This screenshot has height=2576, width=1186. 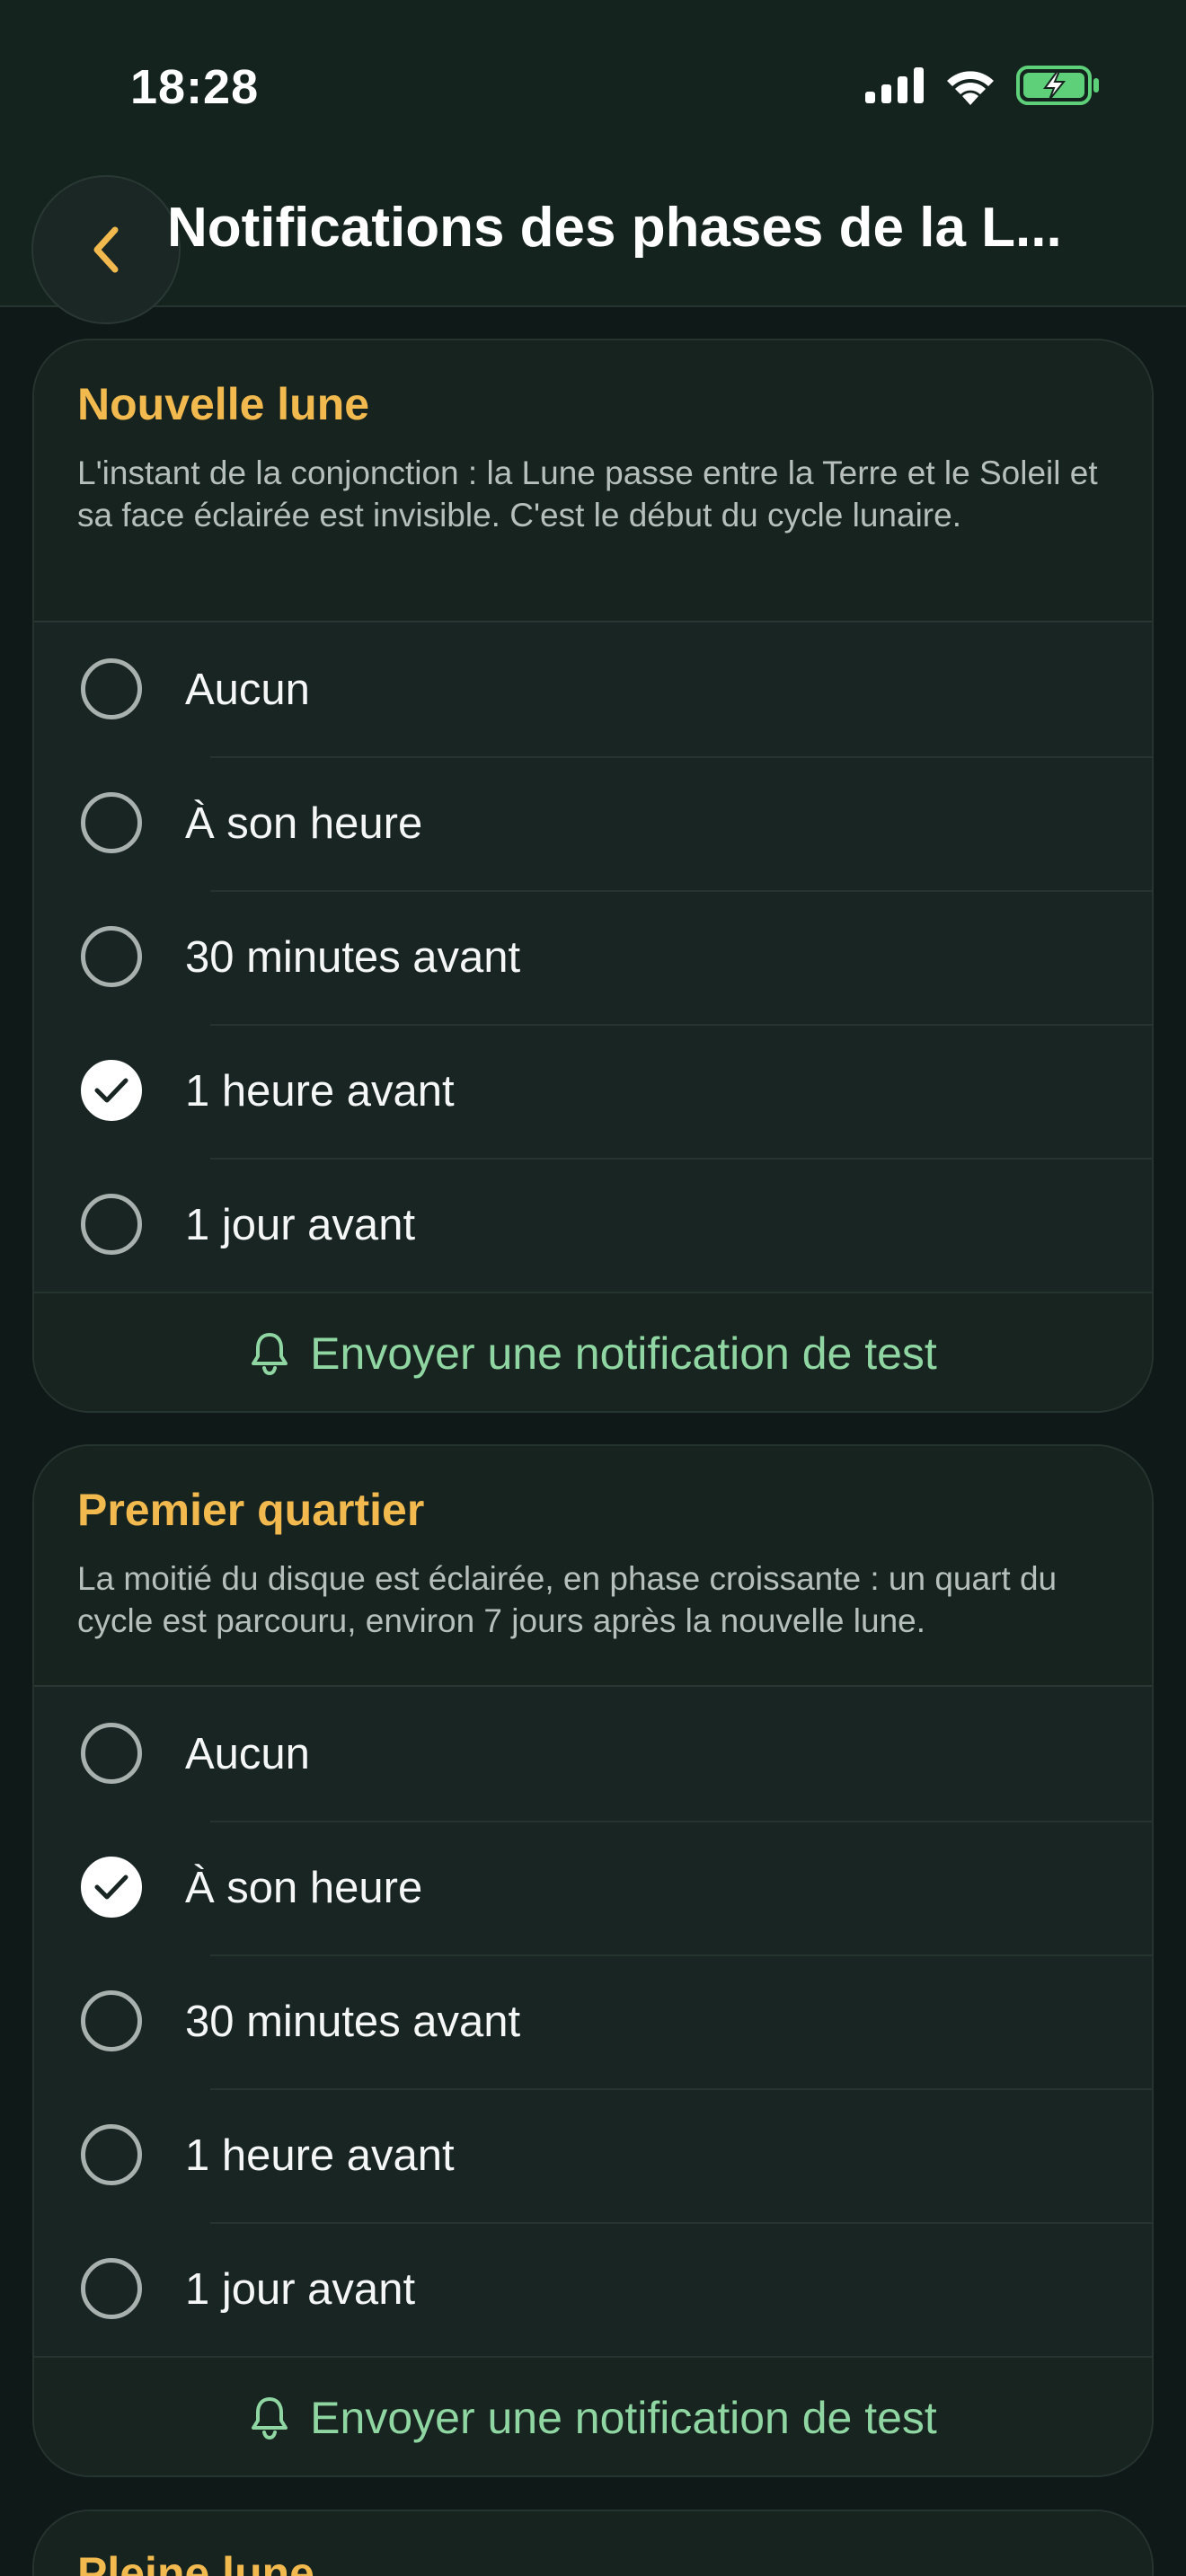 What do you see at coordinates (223, 404) in the screenshot?
I see `card-title: Nouvelle lune` at bounding box center [223, 404].